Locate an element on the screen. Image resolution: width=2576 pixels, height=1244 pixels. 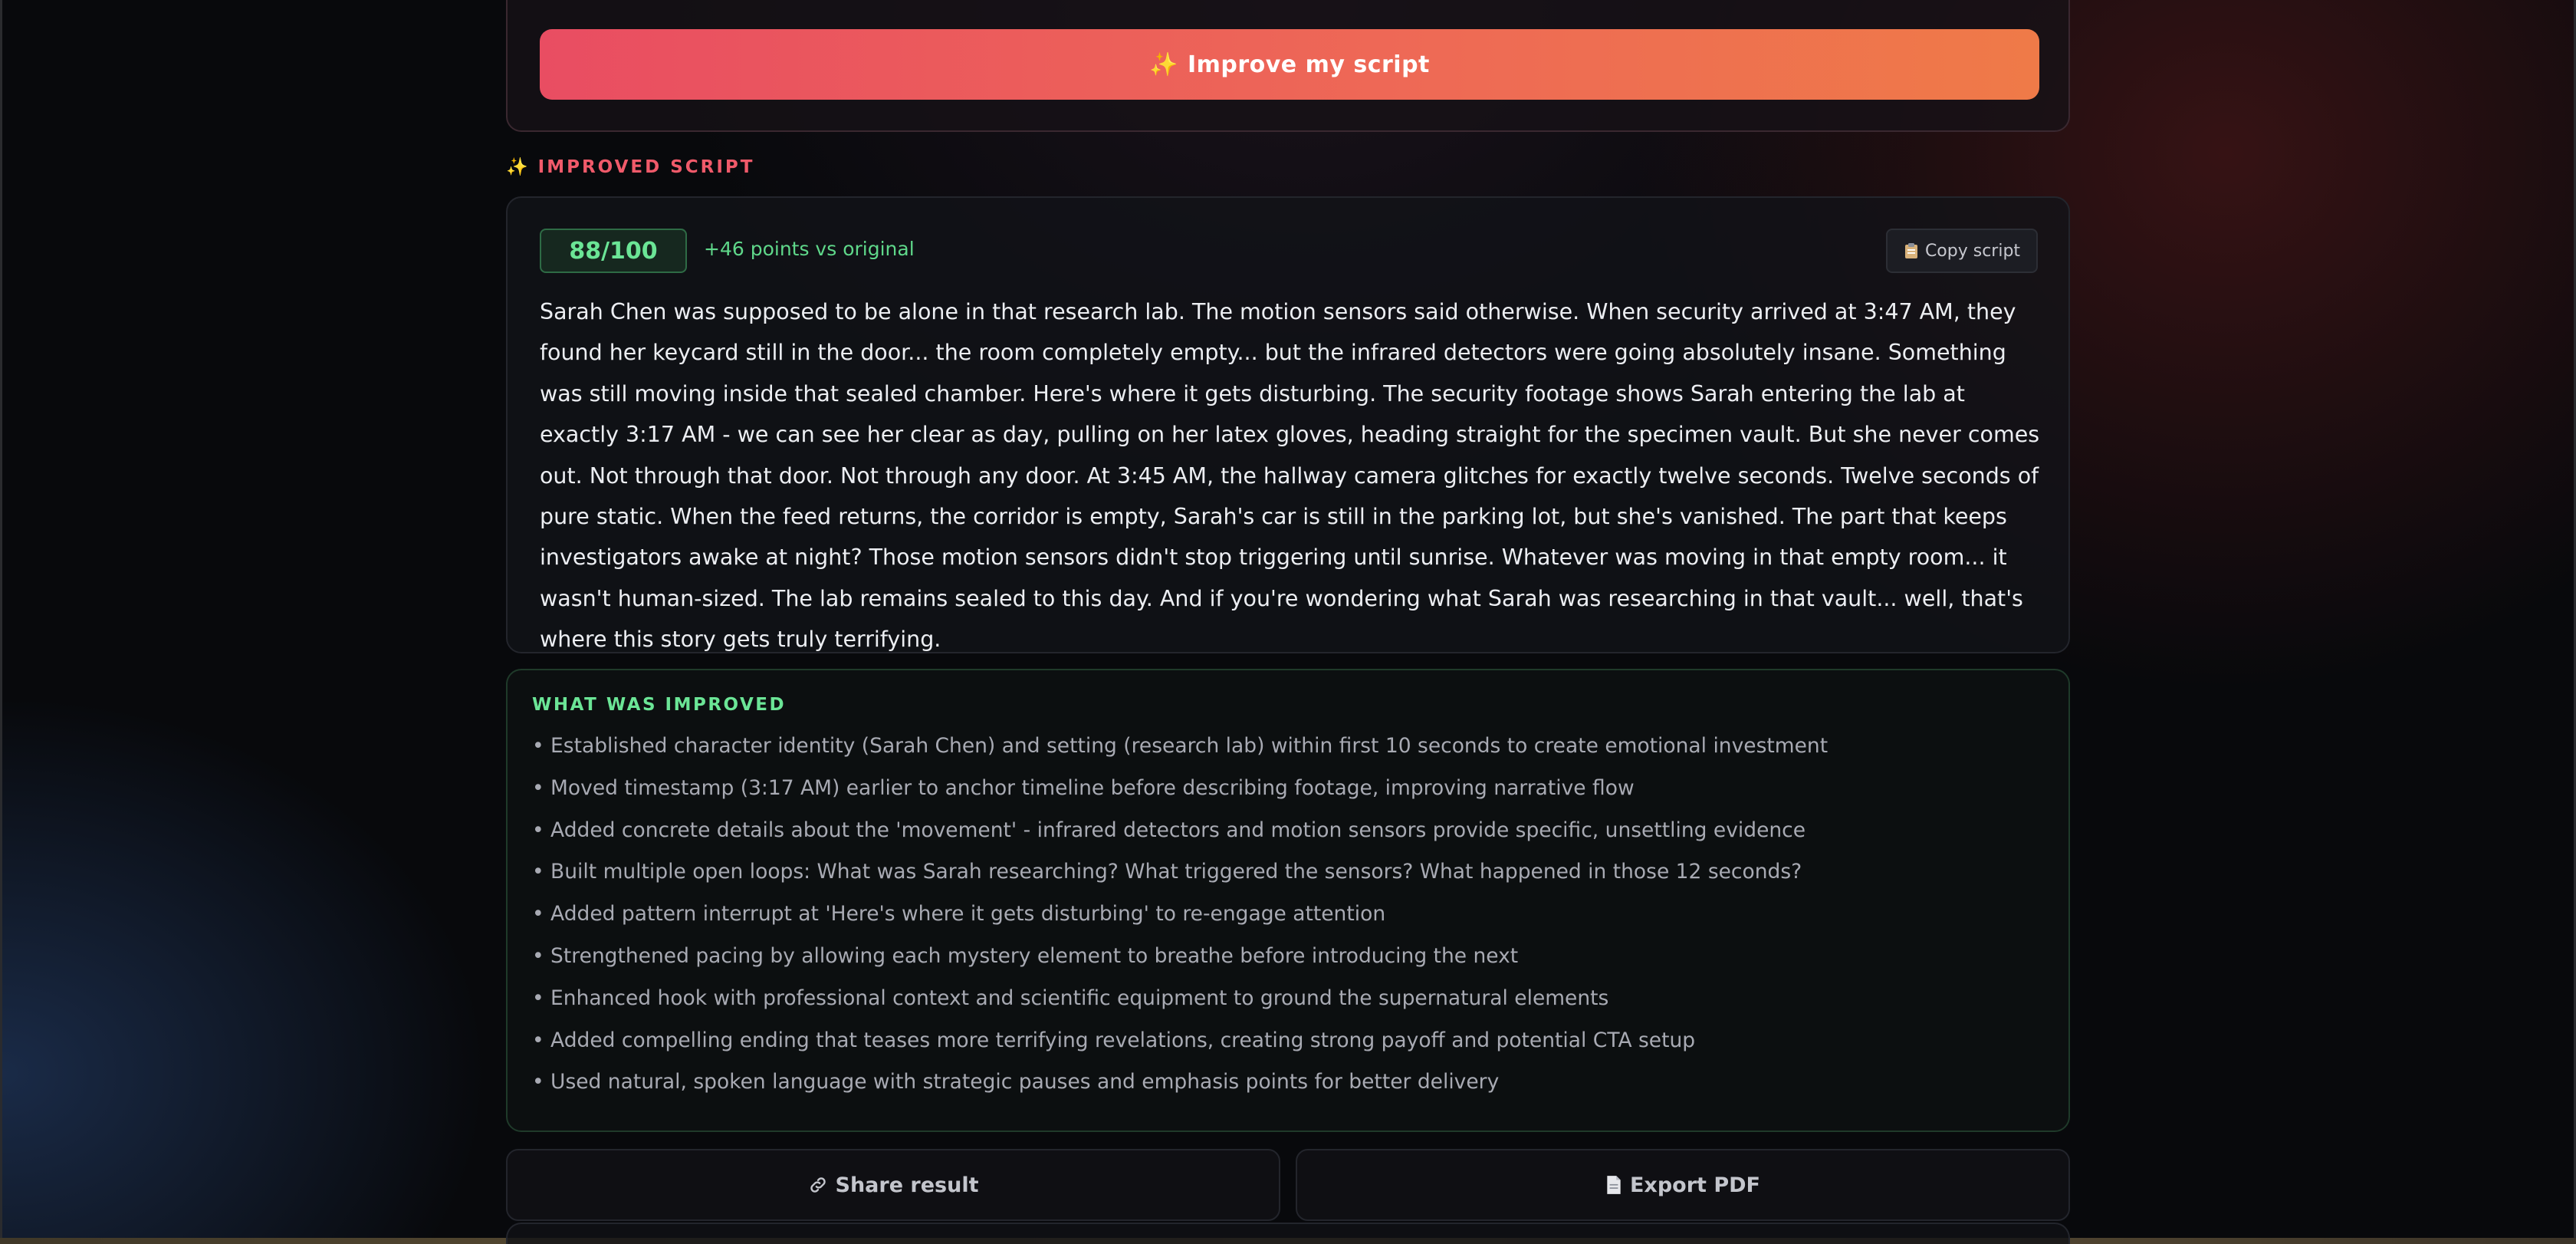
script-input-card: ✨ Improve my script is located at coordinates (1288, 66).